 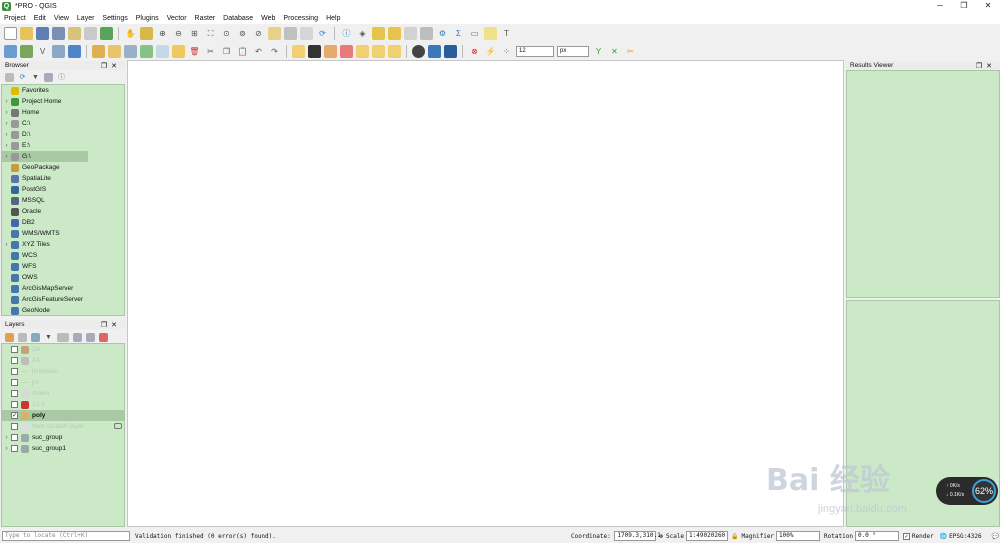 What do you see at coordinates (506, 33) in the screenshot?
I see `text-annotation-icon: T` at bounding box center [506, 33].